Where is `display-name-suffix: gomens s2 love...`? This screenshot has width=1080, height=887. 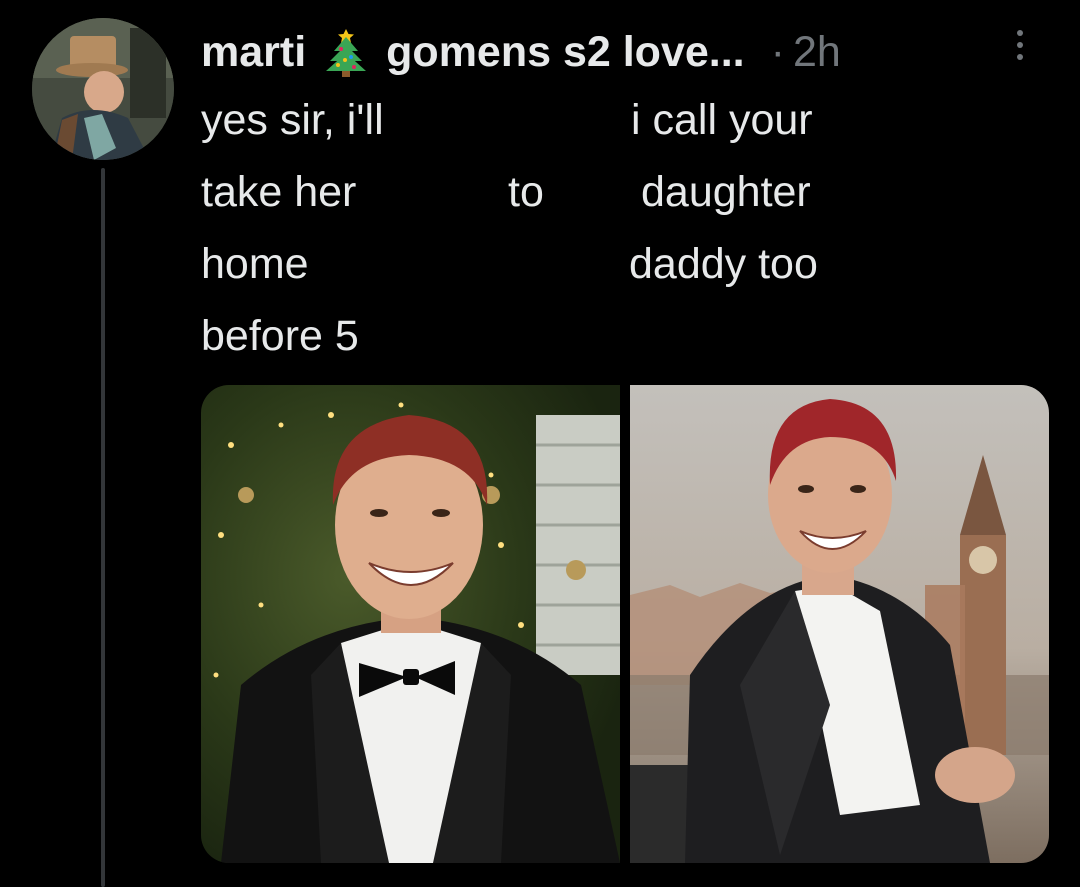
display-name-suffix: gomens s2 love... is located at coordinates (565, 52).